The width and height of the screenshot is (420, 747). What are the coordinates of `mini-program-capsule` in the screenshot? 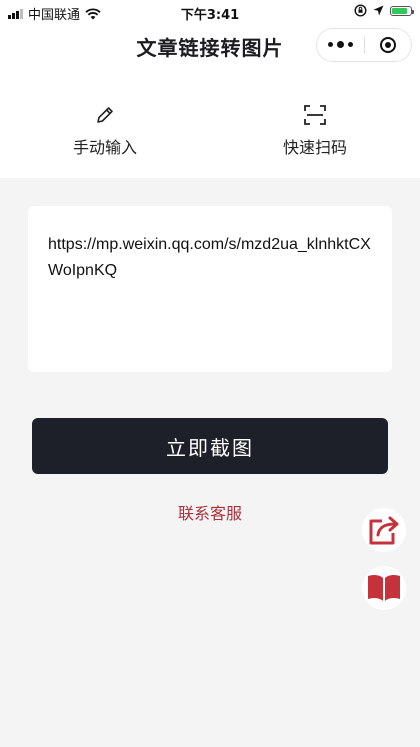 It's located at (364, 45).